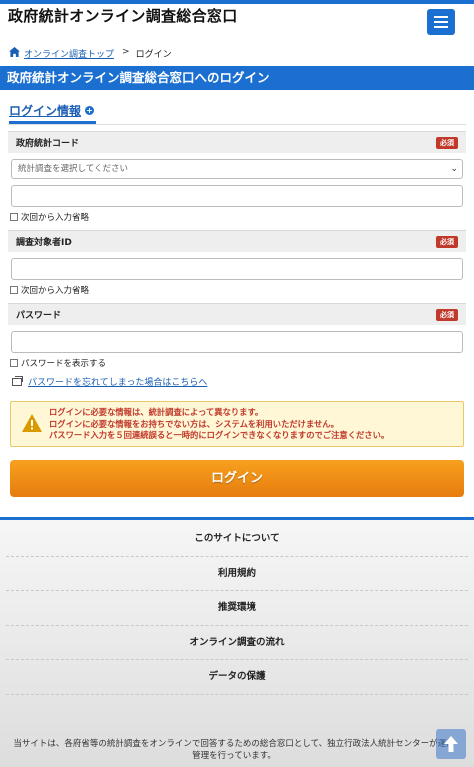 Image resolution: width=474 pixels, height=767 pixels. Describe the element at coordinates (73, 169) in the screenshot. I see `select-placeholder: 統計調査を選択してください` at that location.